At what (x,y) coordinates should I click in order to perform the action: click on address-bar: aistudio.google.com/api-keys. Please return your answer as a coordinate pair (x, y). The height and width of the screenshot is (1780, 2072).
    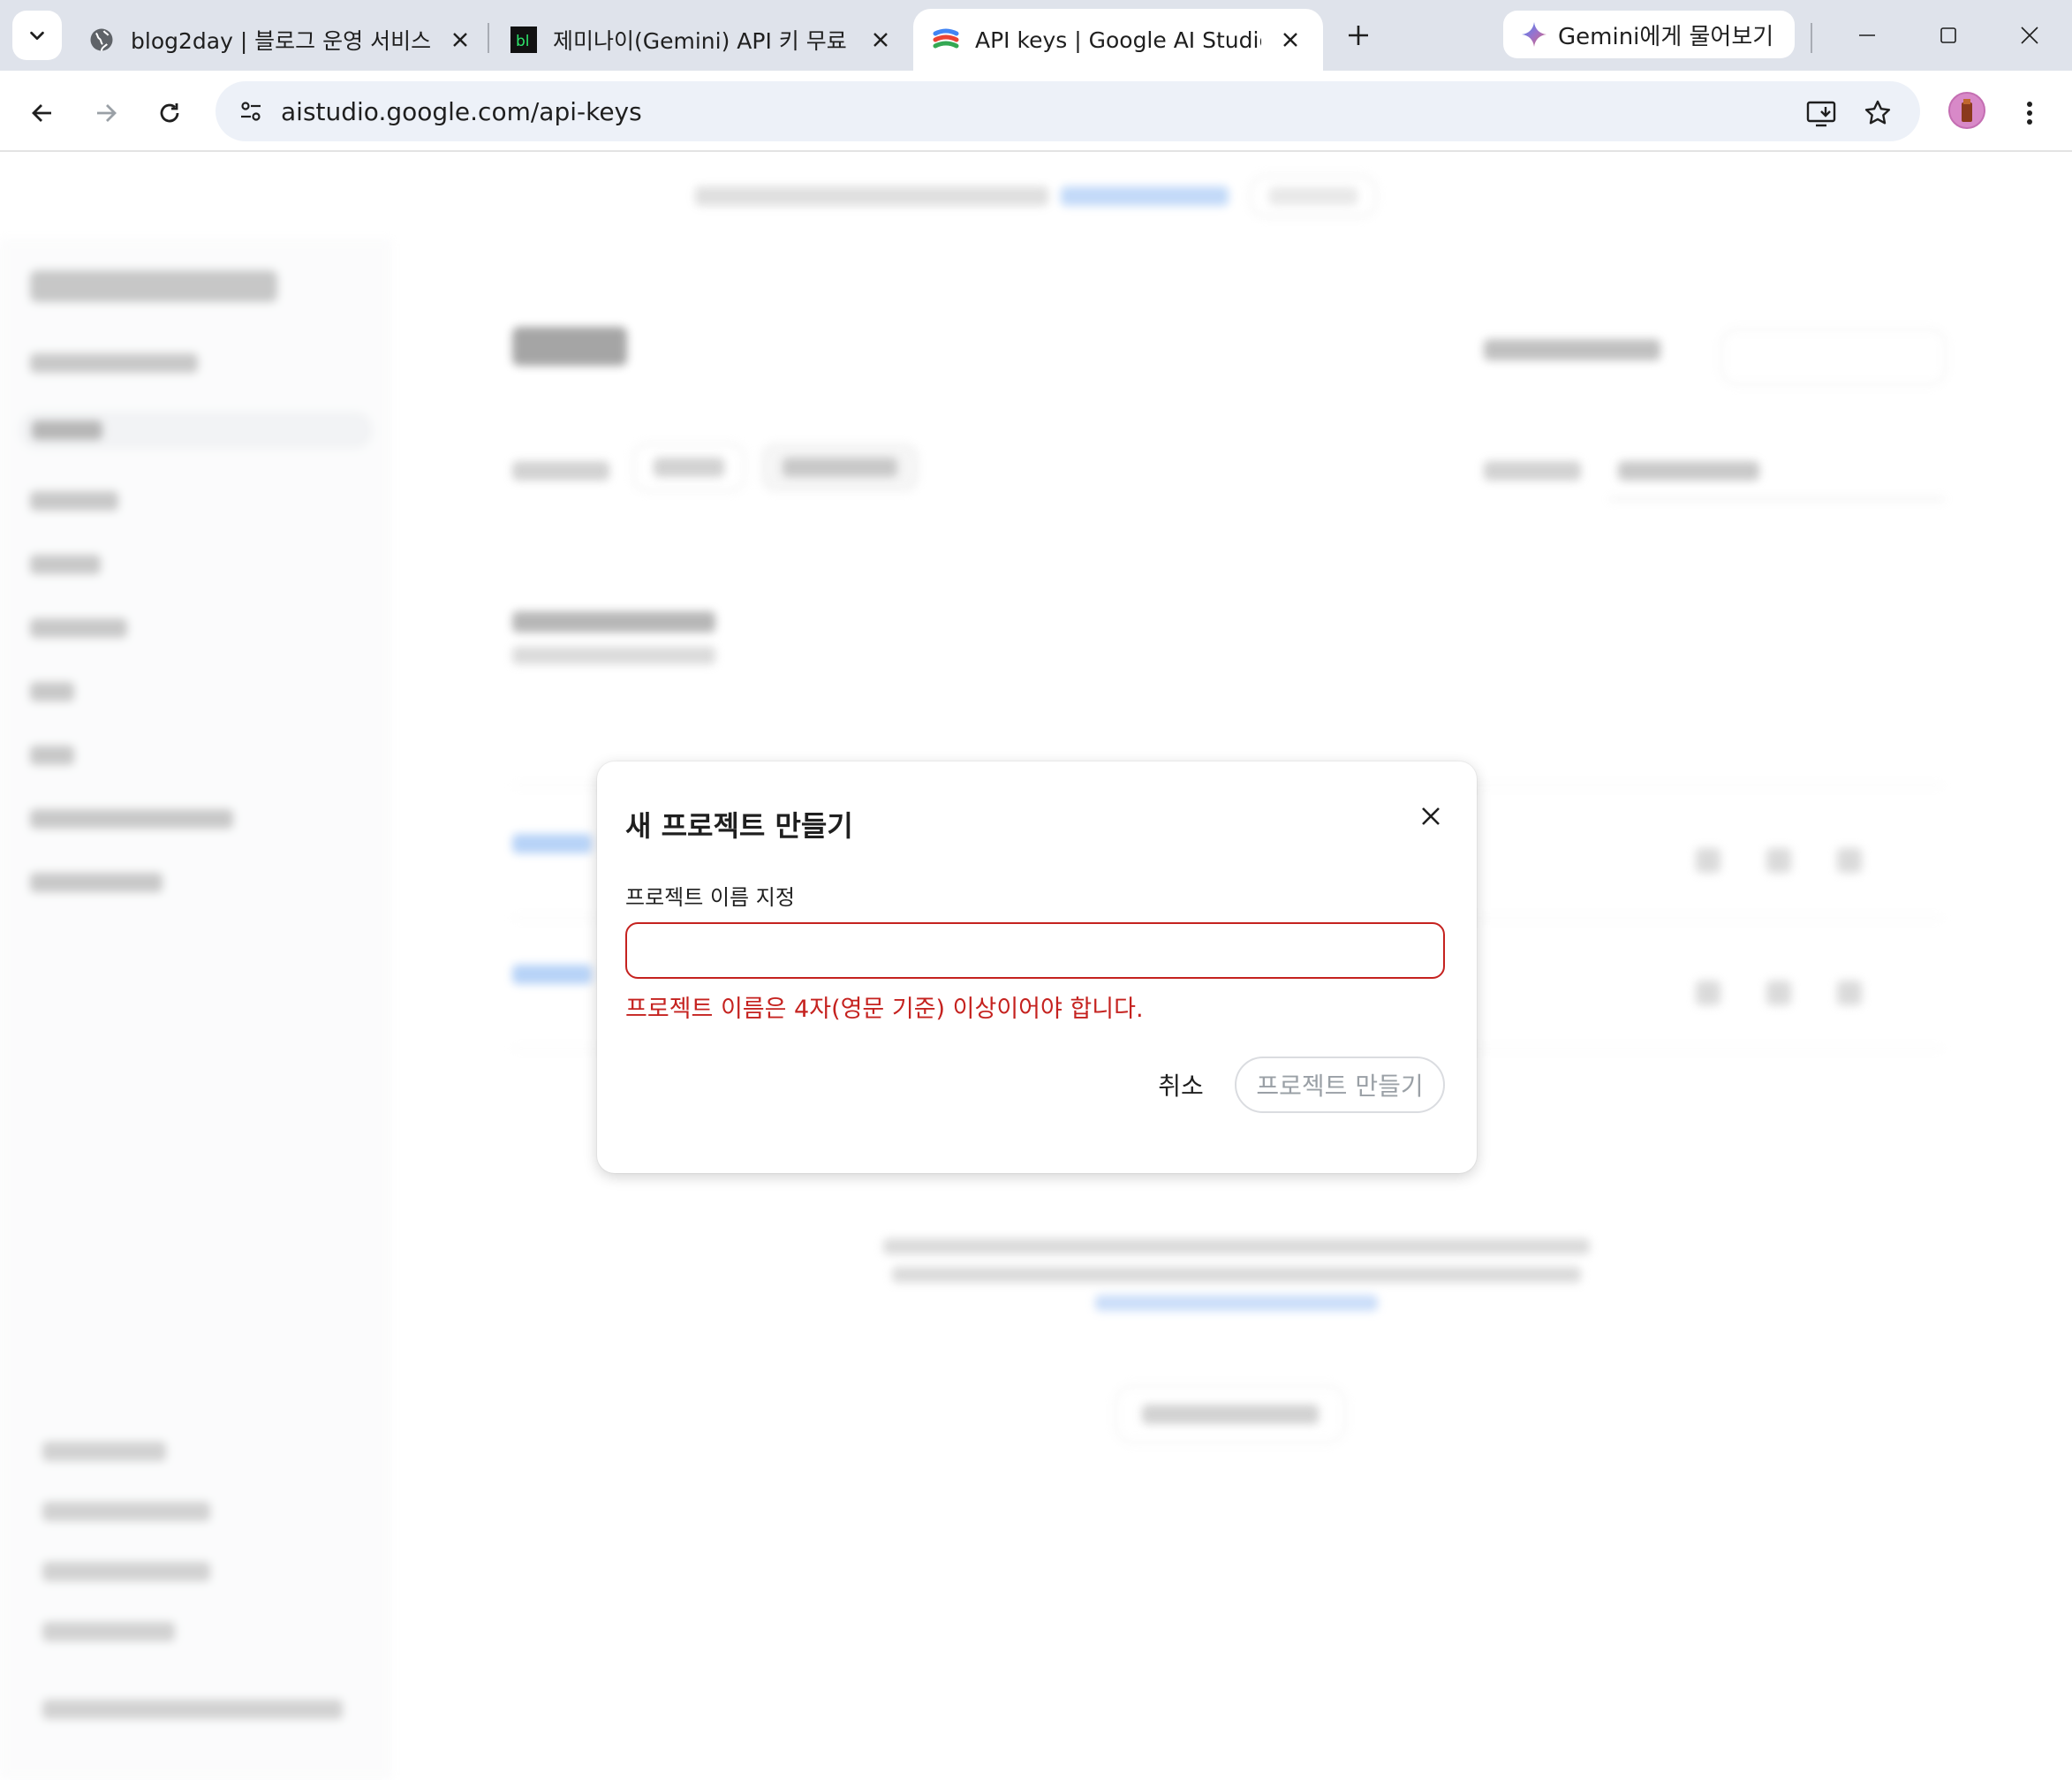
    Looking at the image, I should click on (1068, 111).